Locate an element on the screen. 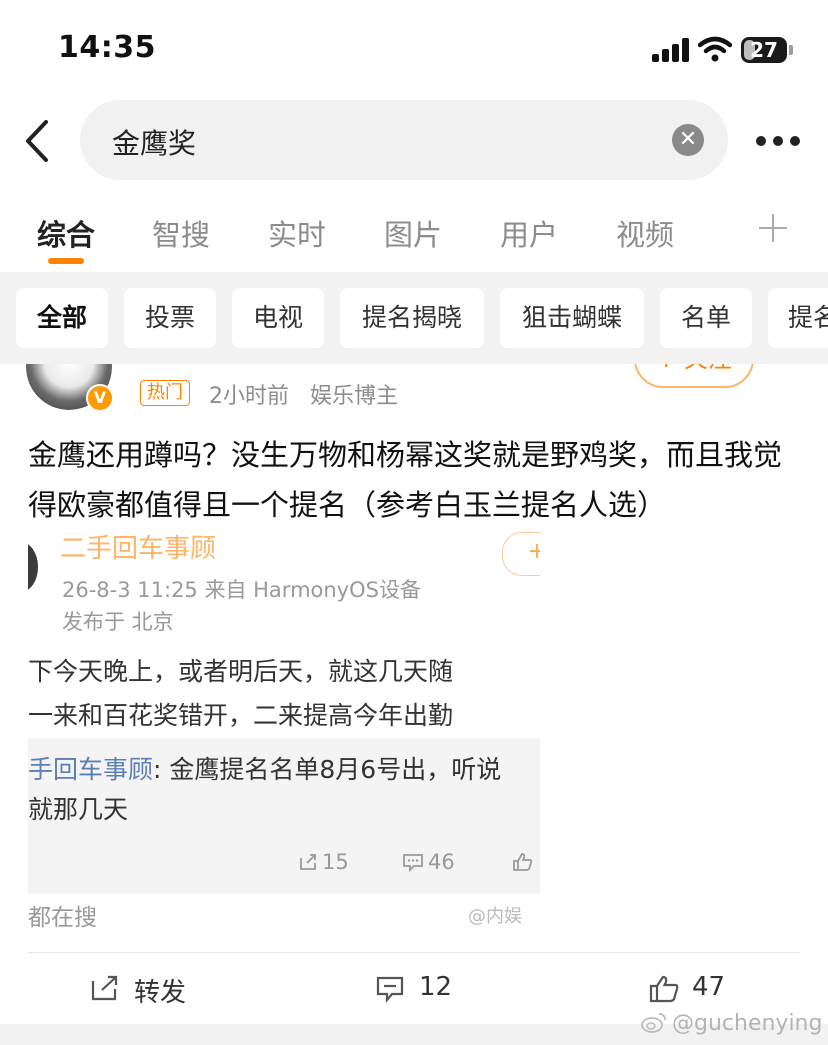 This screenshot has width=828, height=1045. filter-chip-nominate: 提名 is located at coordinates (798, 318).